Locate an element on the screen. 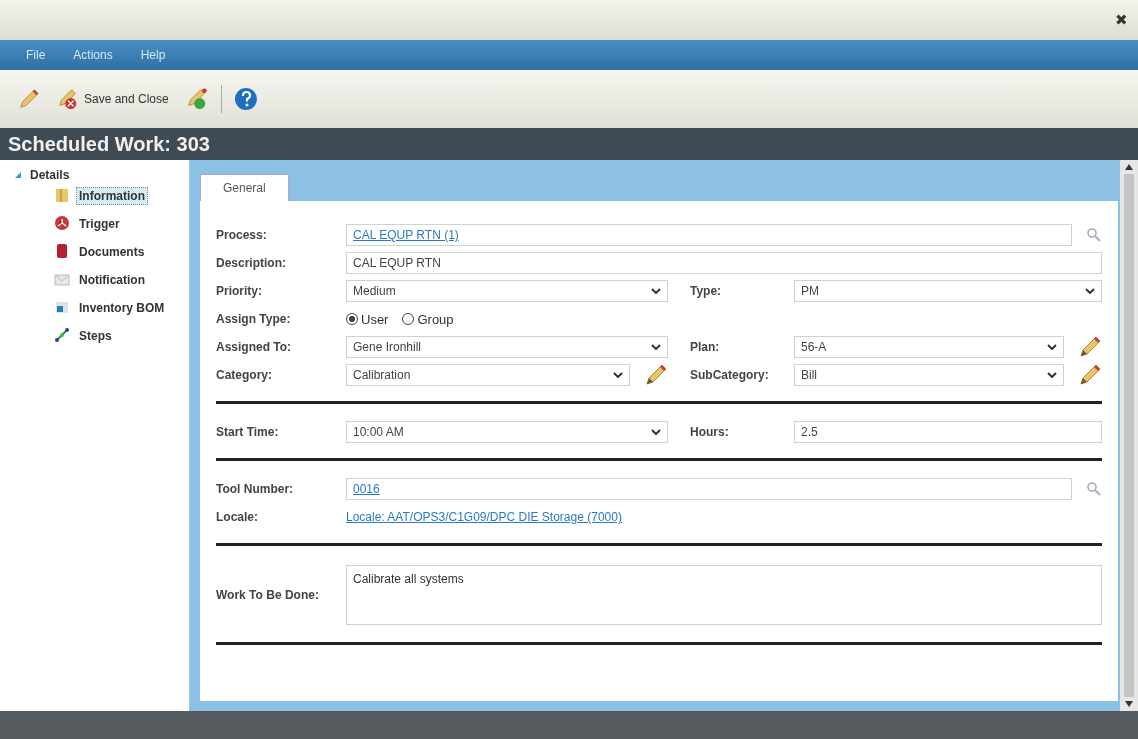 The image size is (1138, 739). field-label: Tool Number: is located at coordinates (255, 489).